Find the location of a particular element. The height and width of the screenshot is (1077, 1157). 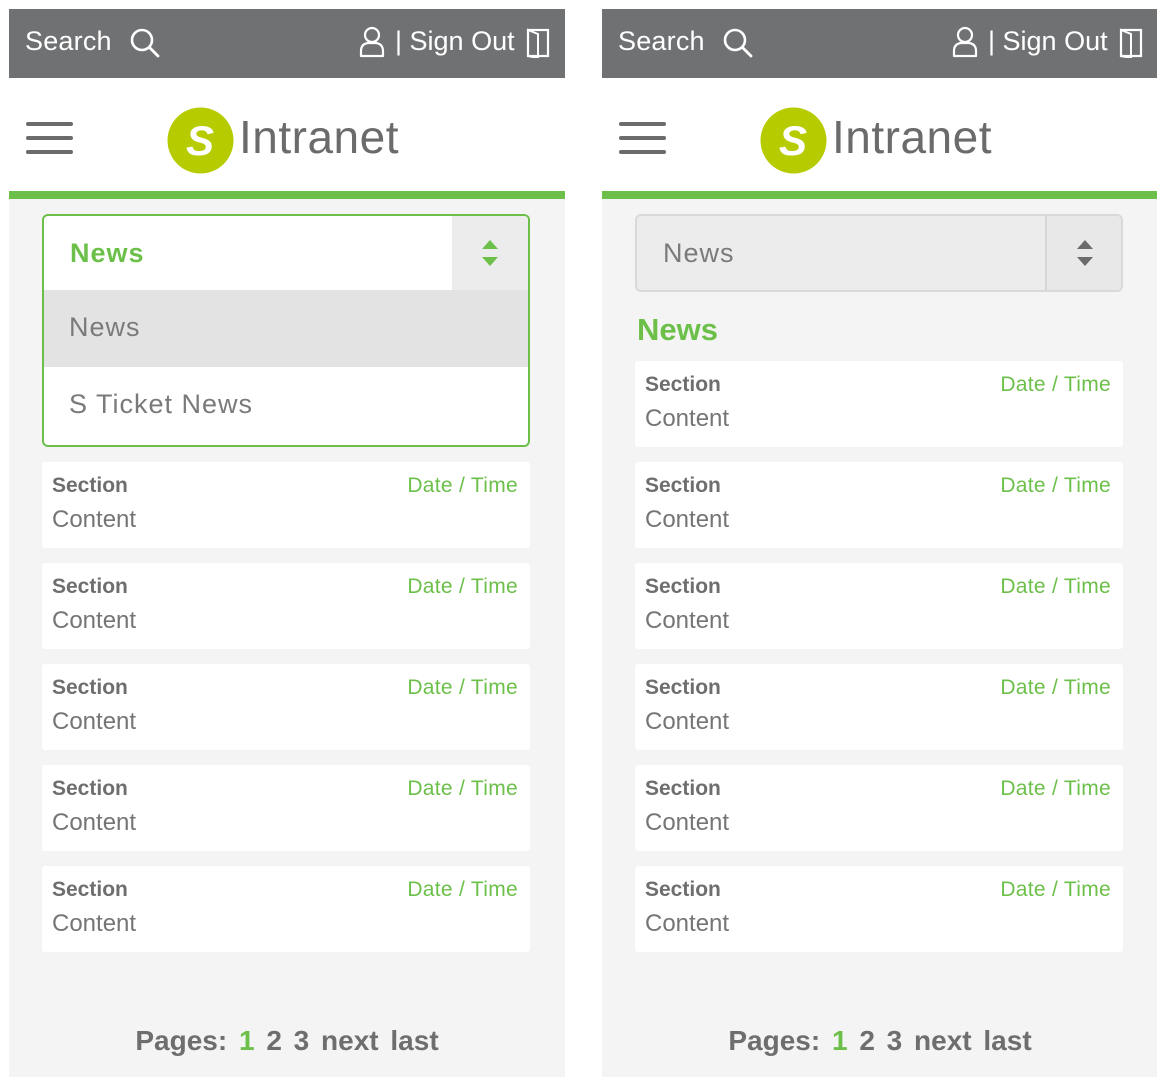

category-title: News is located at coordinates (677, 329).